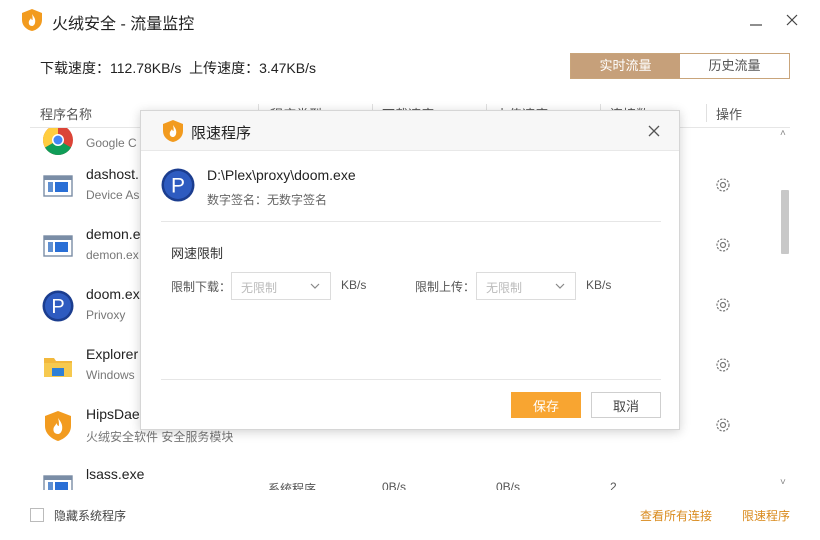 The width and height of the screenshot is (820, 540). Describe the element at coordinates (267, 200) in the screenshot. I see `digital-signature: 数字签名：无数字签名` at that location.